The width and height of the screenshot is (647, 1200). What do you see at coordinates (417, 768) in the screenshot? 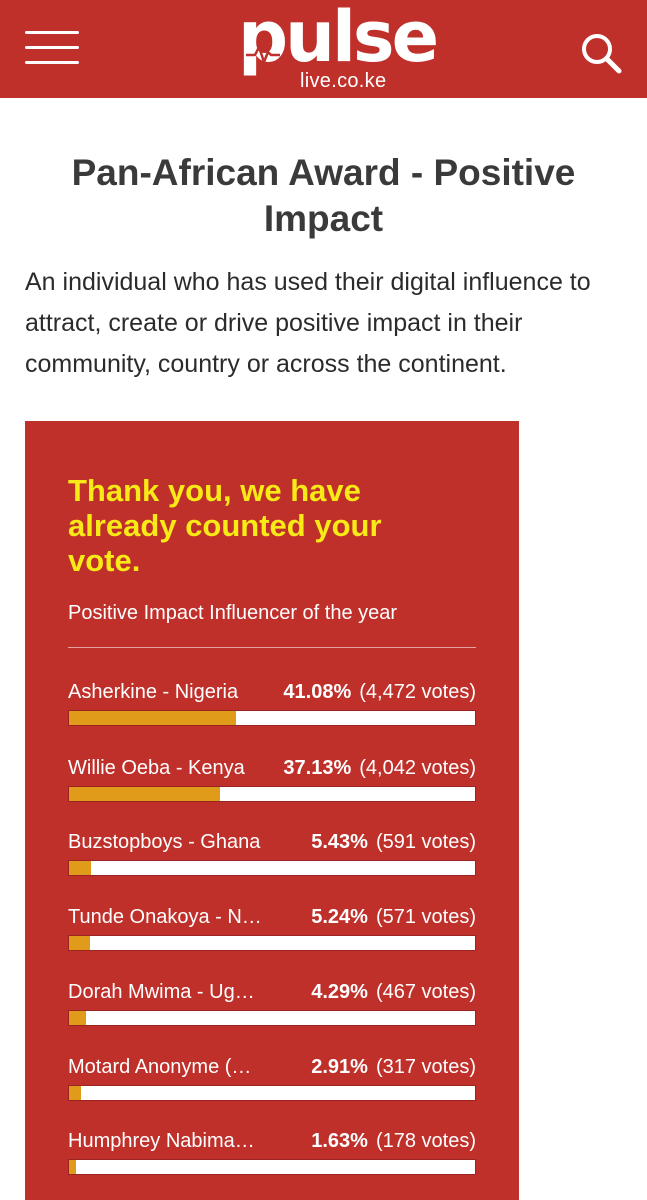
I see `option-votes: (4,042 votes)` at bounding box center [417, 768].